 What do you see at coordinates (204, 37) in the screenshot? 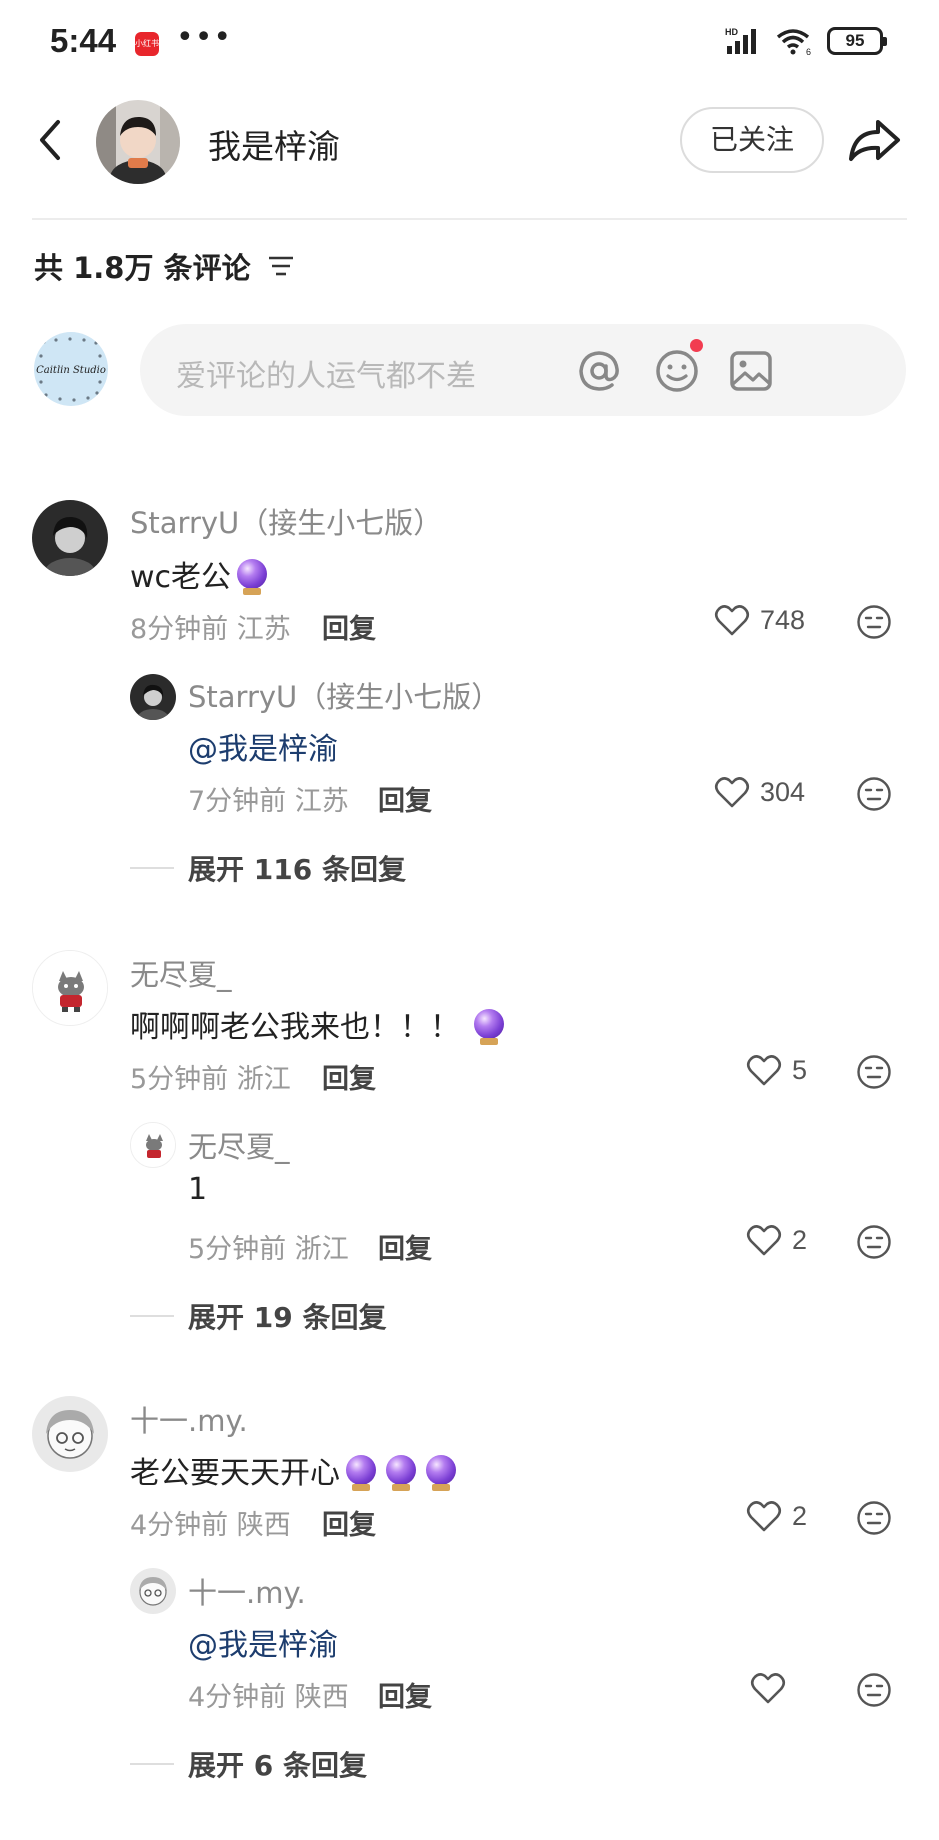
I see `more-notifications-icon: •••` at bounding box center [204, 37].